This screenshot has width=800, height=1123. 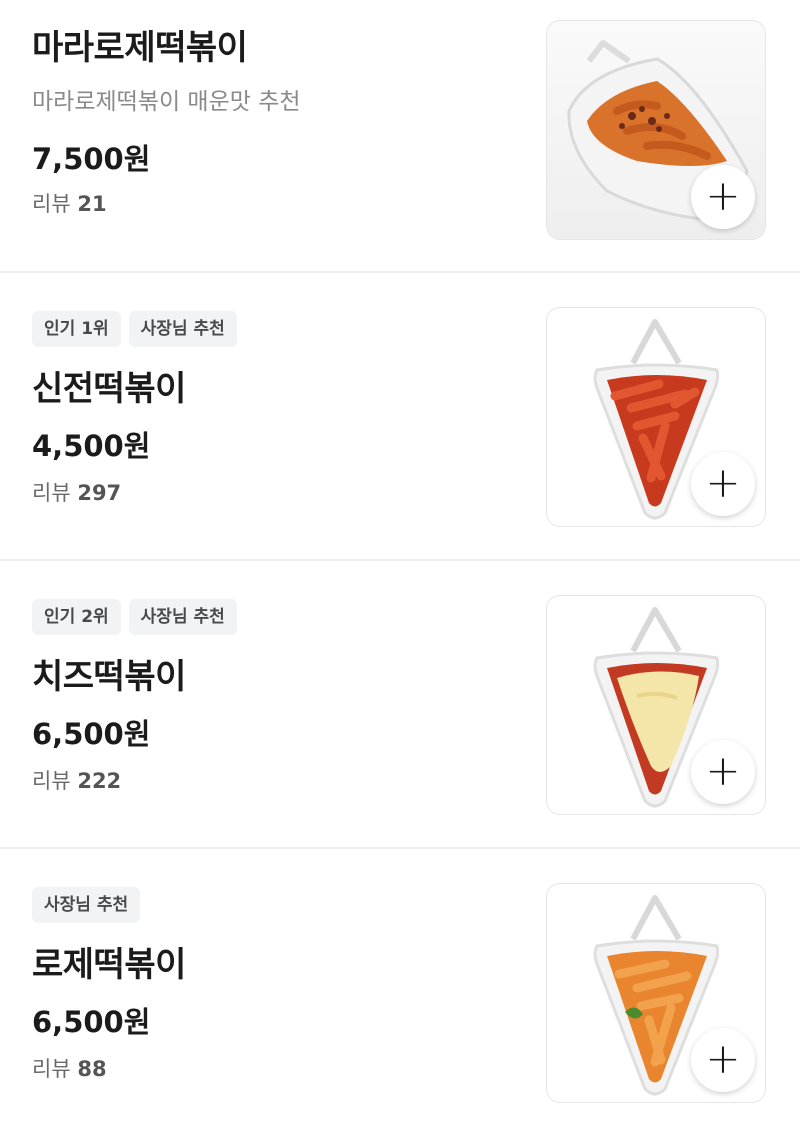 What do you see at coordinates (656, 993) in the screenshot?
I see `rose-tteokbokki-image: +` at bounding box center [656, 993].